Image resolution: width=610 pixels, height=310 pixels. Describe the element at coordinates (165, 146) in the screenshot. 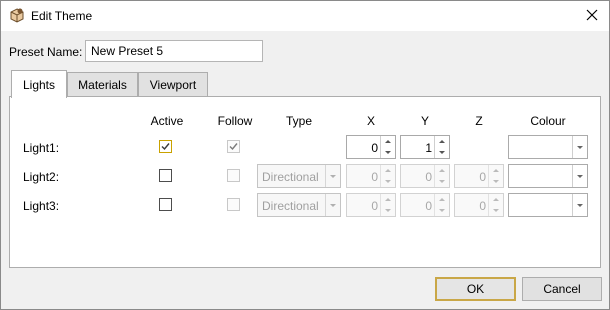

I see `light1-active-checkbox` at that location.